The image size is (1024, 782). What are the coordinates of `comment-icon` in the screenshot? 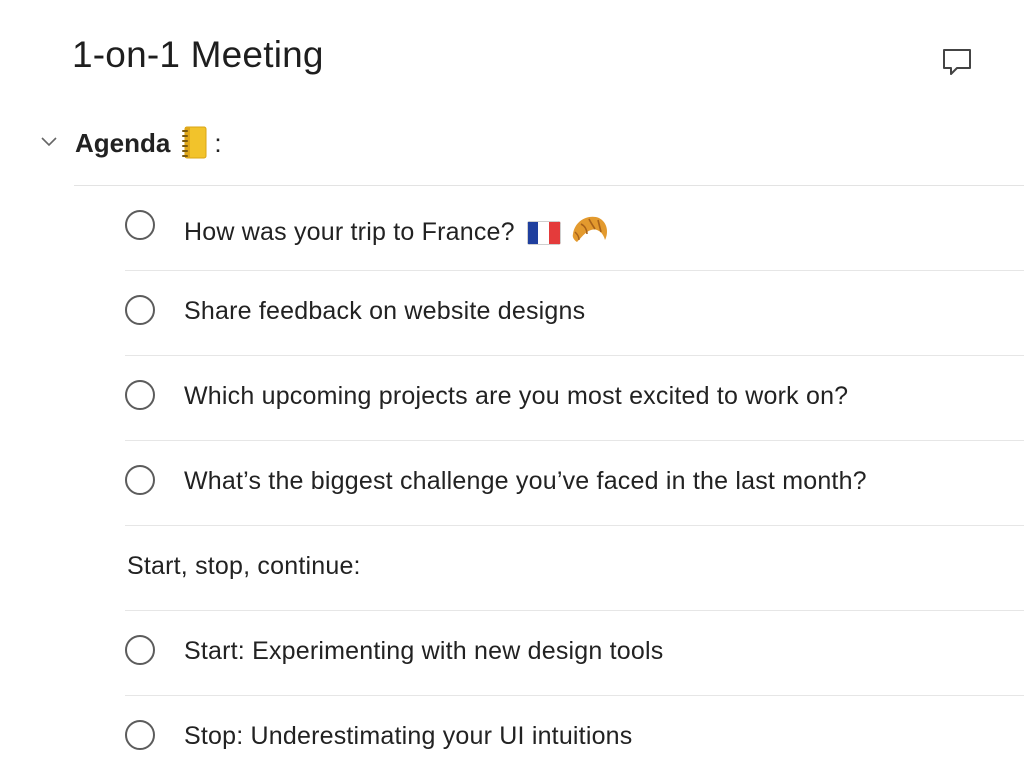 It's located at (957, 62).